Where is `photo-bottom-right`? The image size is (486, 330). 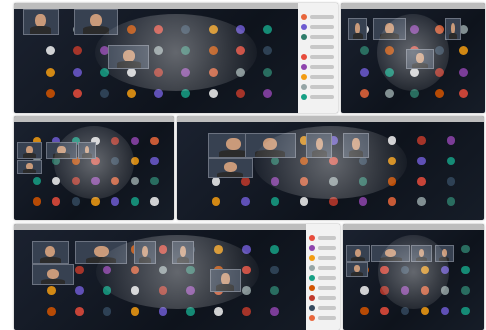 photo-bottom-right is located at coordinates (413, 277).